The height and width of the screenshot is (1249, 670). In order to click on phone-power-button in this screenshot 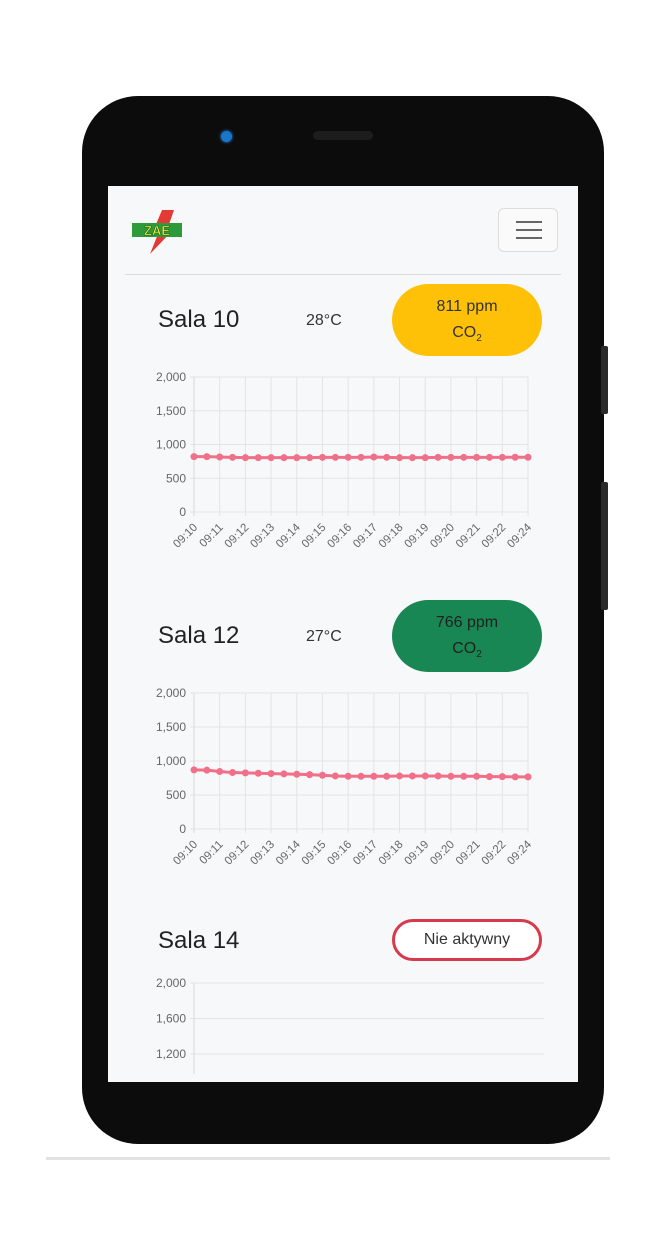, I will do `click(604, 546)`.